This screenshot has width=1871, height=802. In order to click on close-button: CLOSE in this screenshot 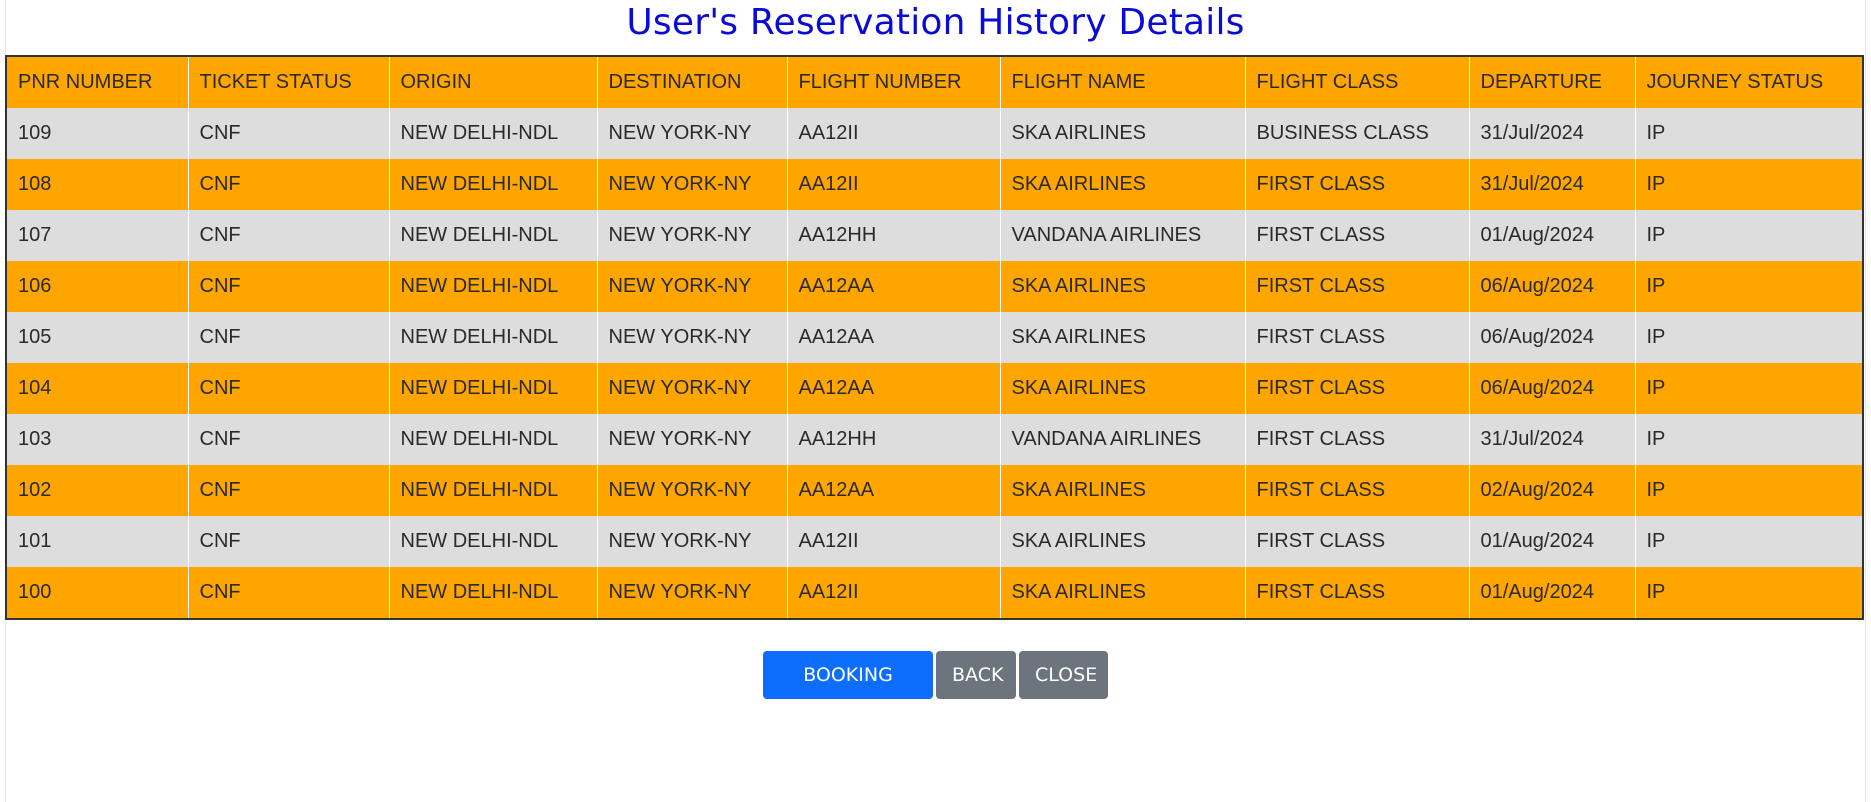, I will do `click(1063, 675)`.